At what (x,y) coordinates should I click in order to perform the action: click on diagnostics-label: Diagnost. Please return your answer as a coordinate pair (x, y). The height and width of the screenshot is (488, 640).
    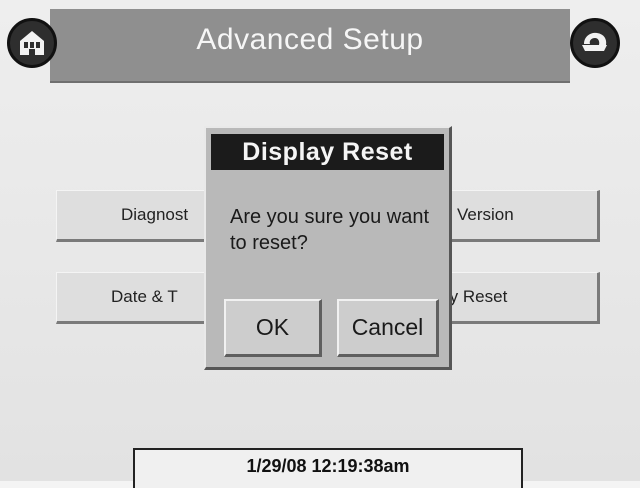
    Looking at the image, I should click on (155, 214).